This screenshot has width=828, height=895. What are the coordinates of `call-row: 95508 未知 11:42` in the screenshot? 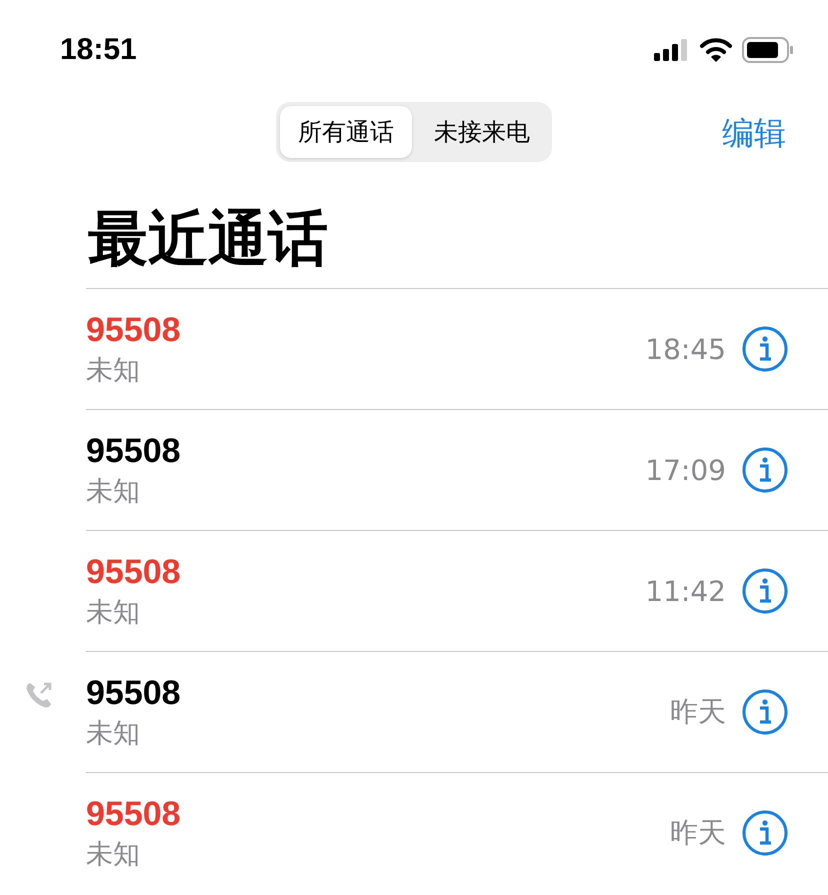 It's located at (457, 590).